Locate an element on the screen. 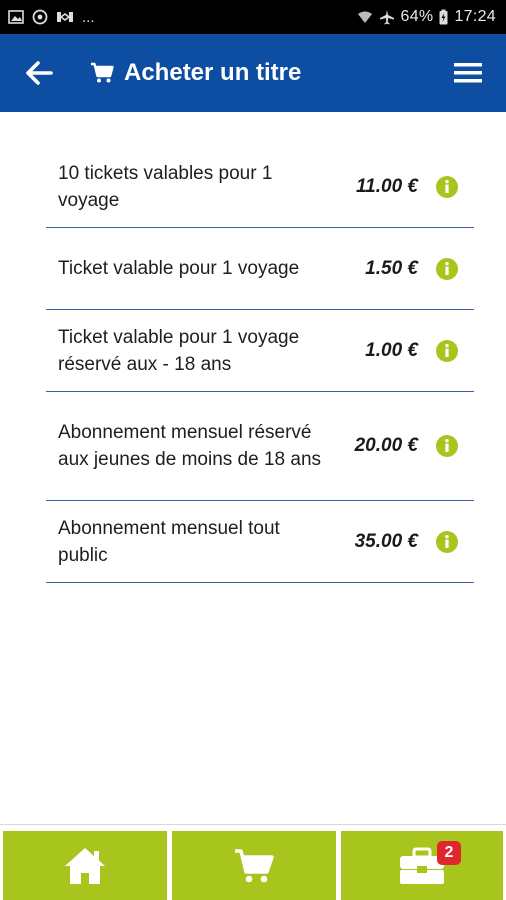 This screenshot has height=900, width=506. ticket-row: Abonnement mensuel tout public 35.00 € is located at coordinates (260, 542).